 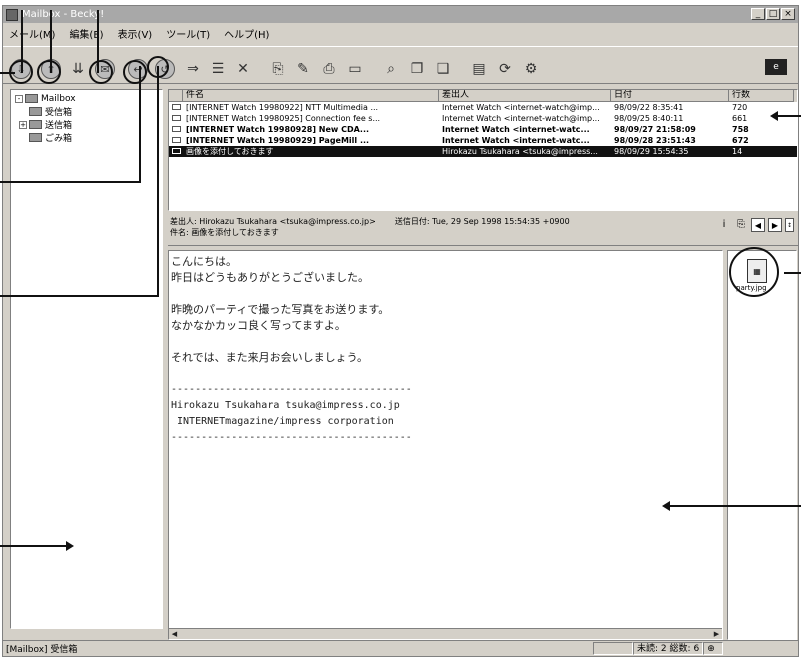 What do you see at coordinates (329, 69) in the screenshot?
I see `print-icon: ⎙` at bounding box center [329, 69].